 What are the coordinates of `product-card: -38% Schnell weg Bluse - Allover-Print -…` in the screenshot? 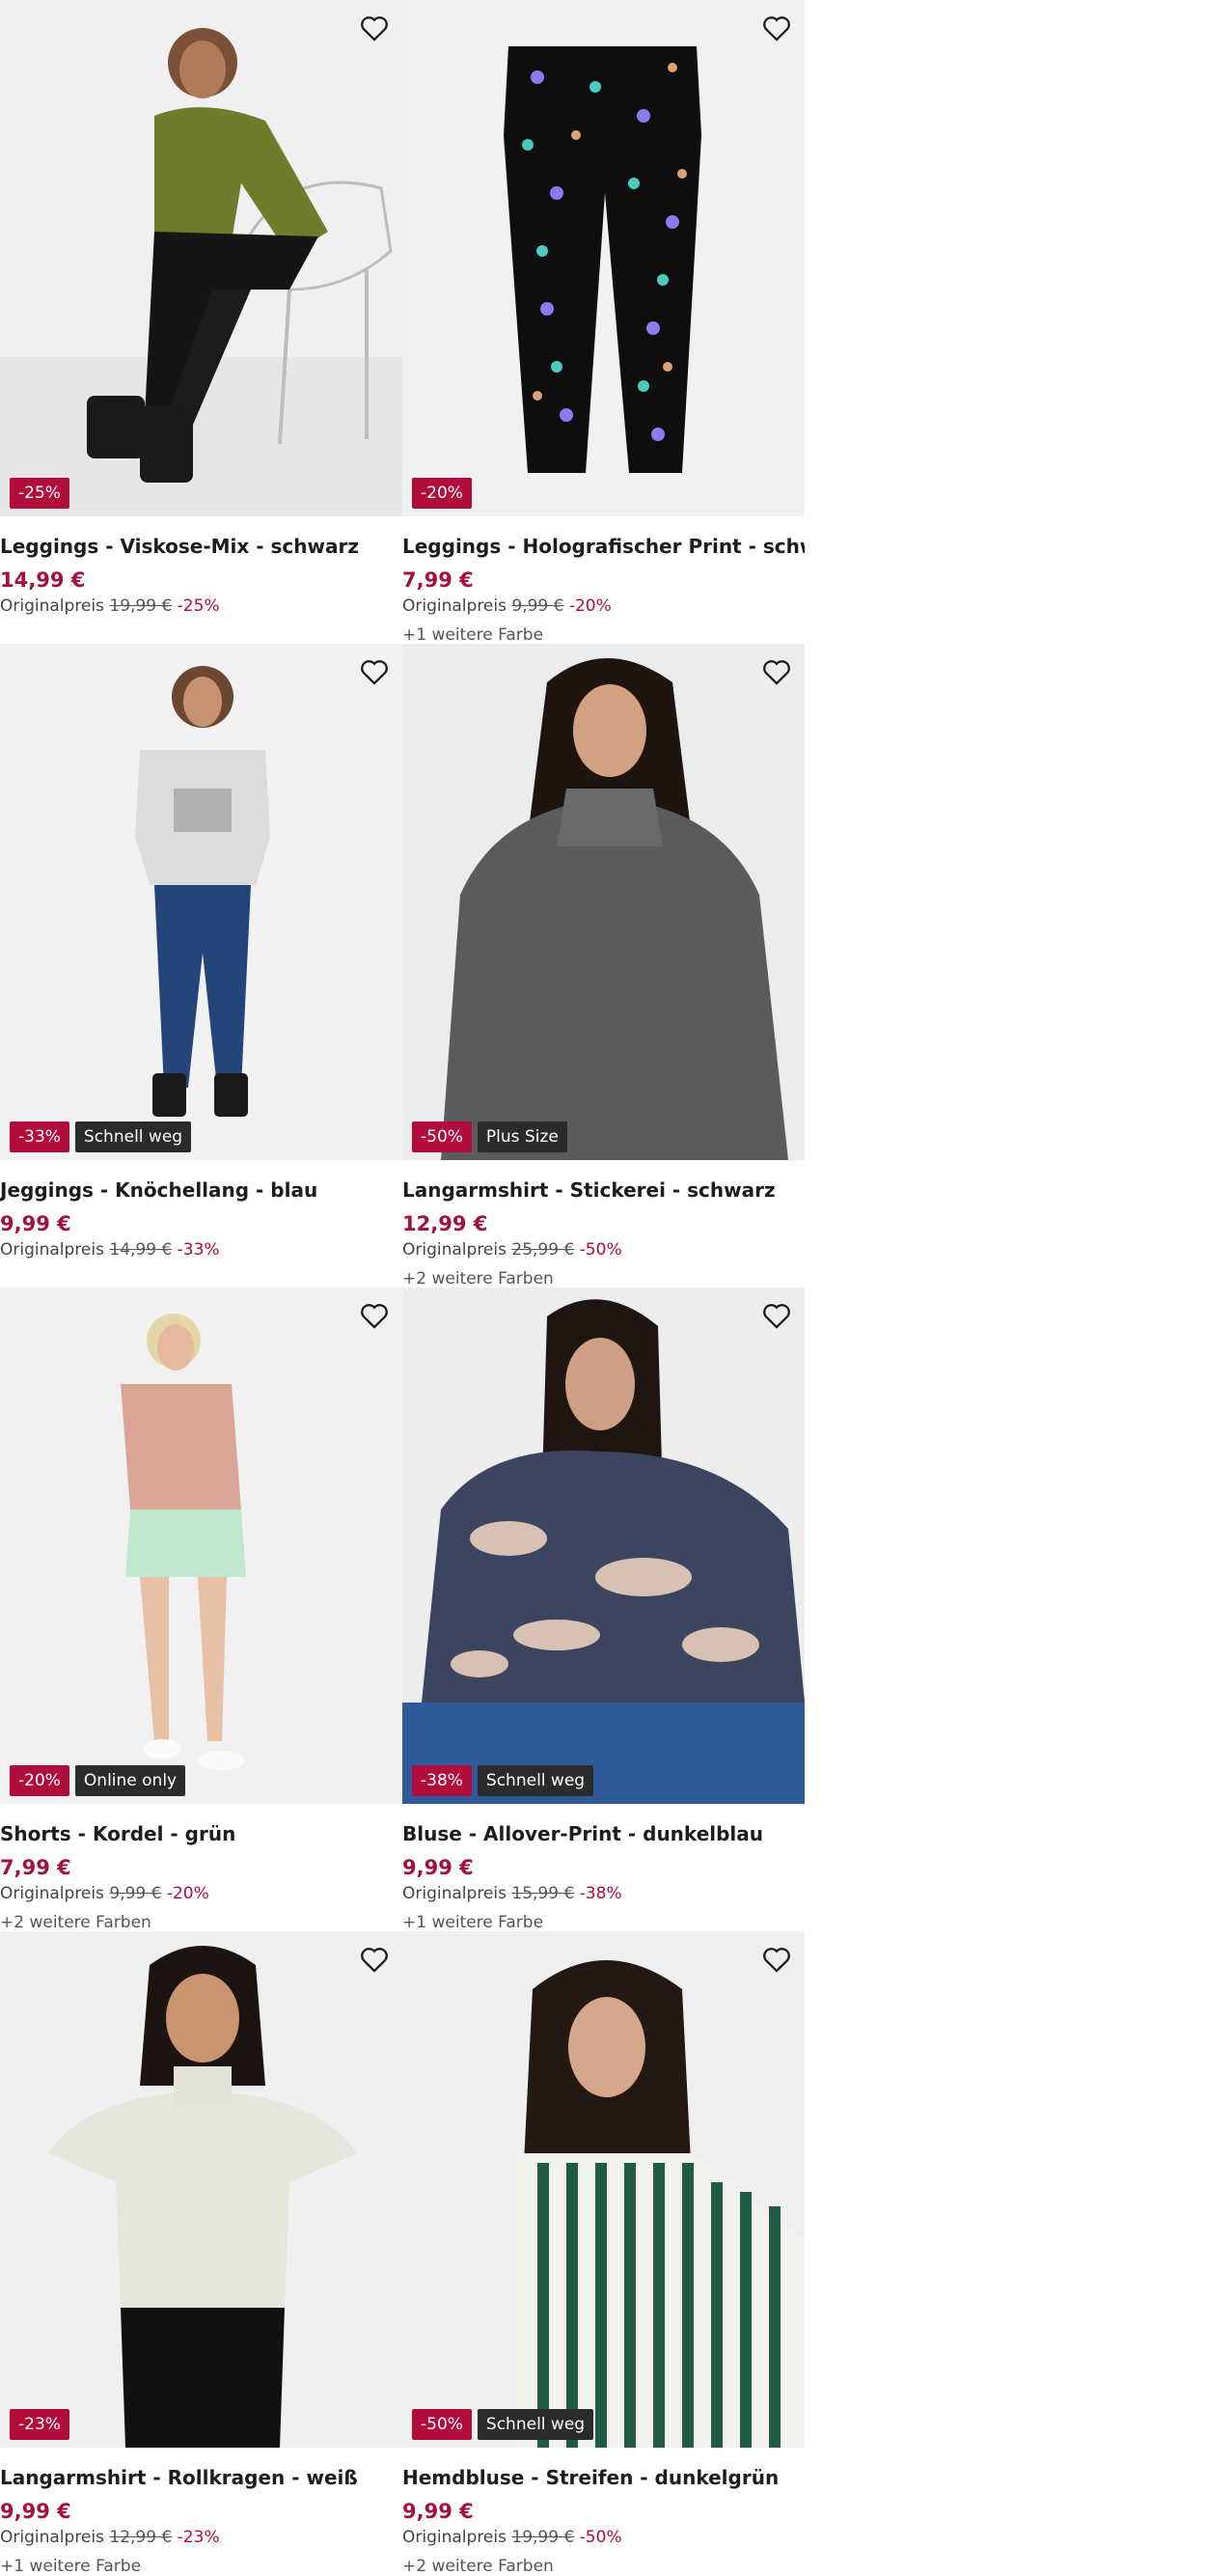 It's located at (604, 1609).